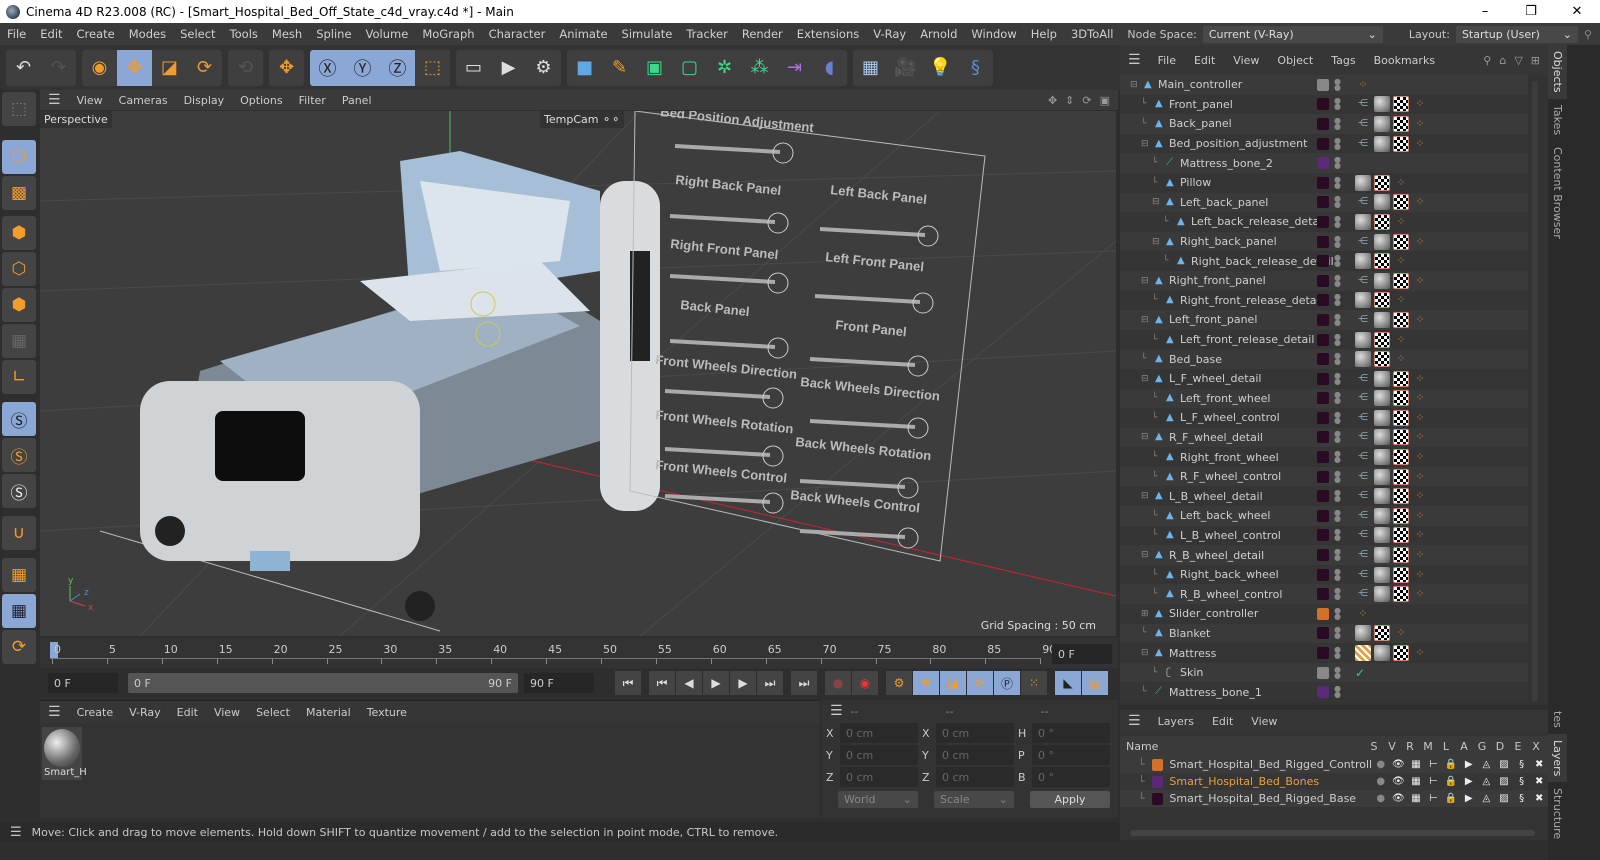  What do you see at coordinates (1535, 391) in the screenshot?
I see `object-scrollbar` at bounding box center [1535, 391].